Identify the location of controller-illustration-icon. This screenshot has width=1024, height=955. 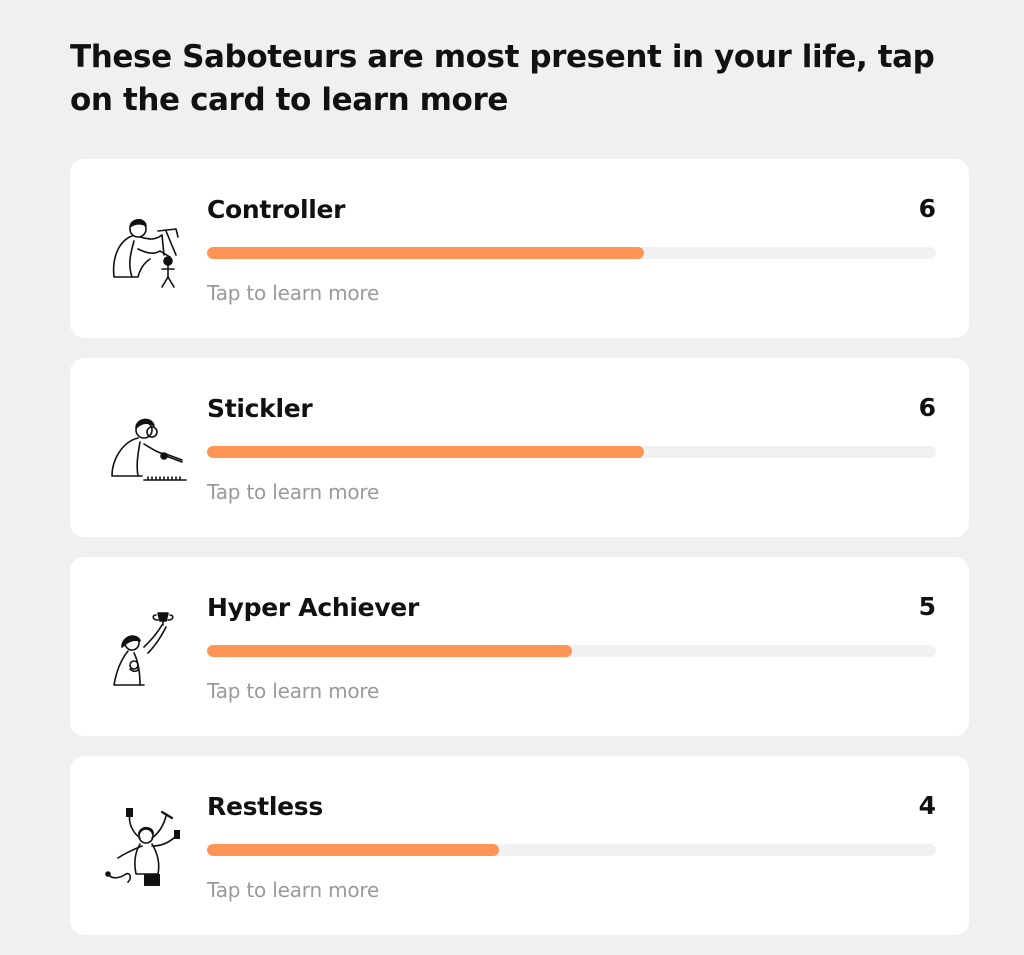
(147, 251).